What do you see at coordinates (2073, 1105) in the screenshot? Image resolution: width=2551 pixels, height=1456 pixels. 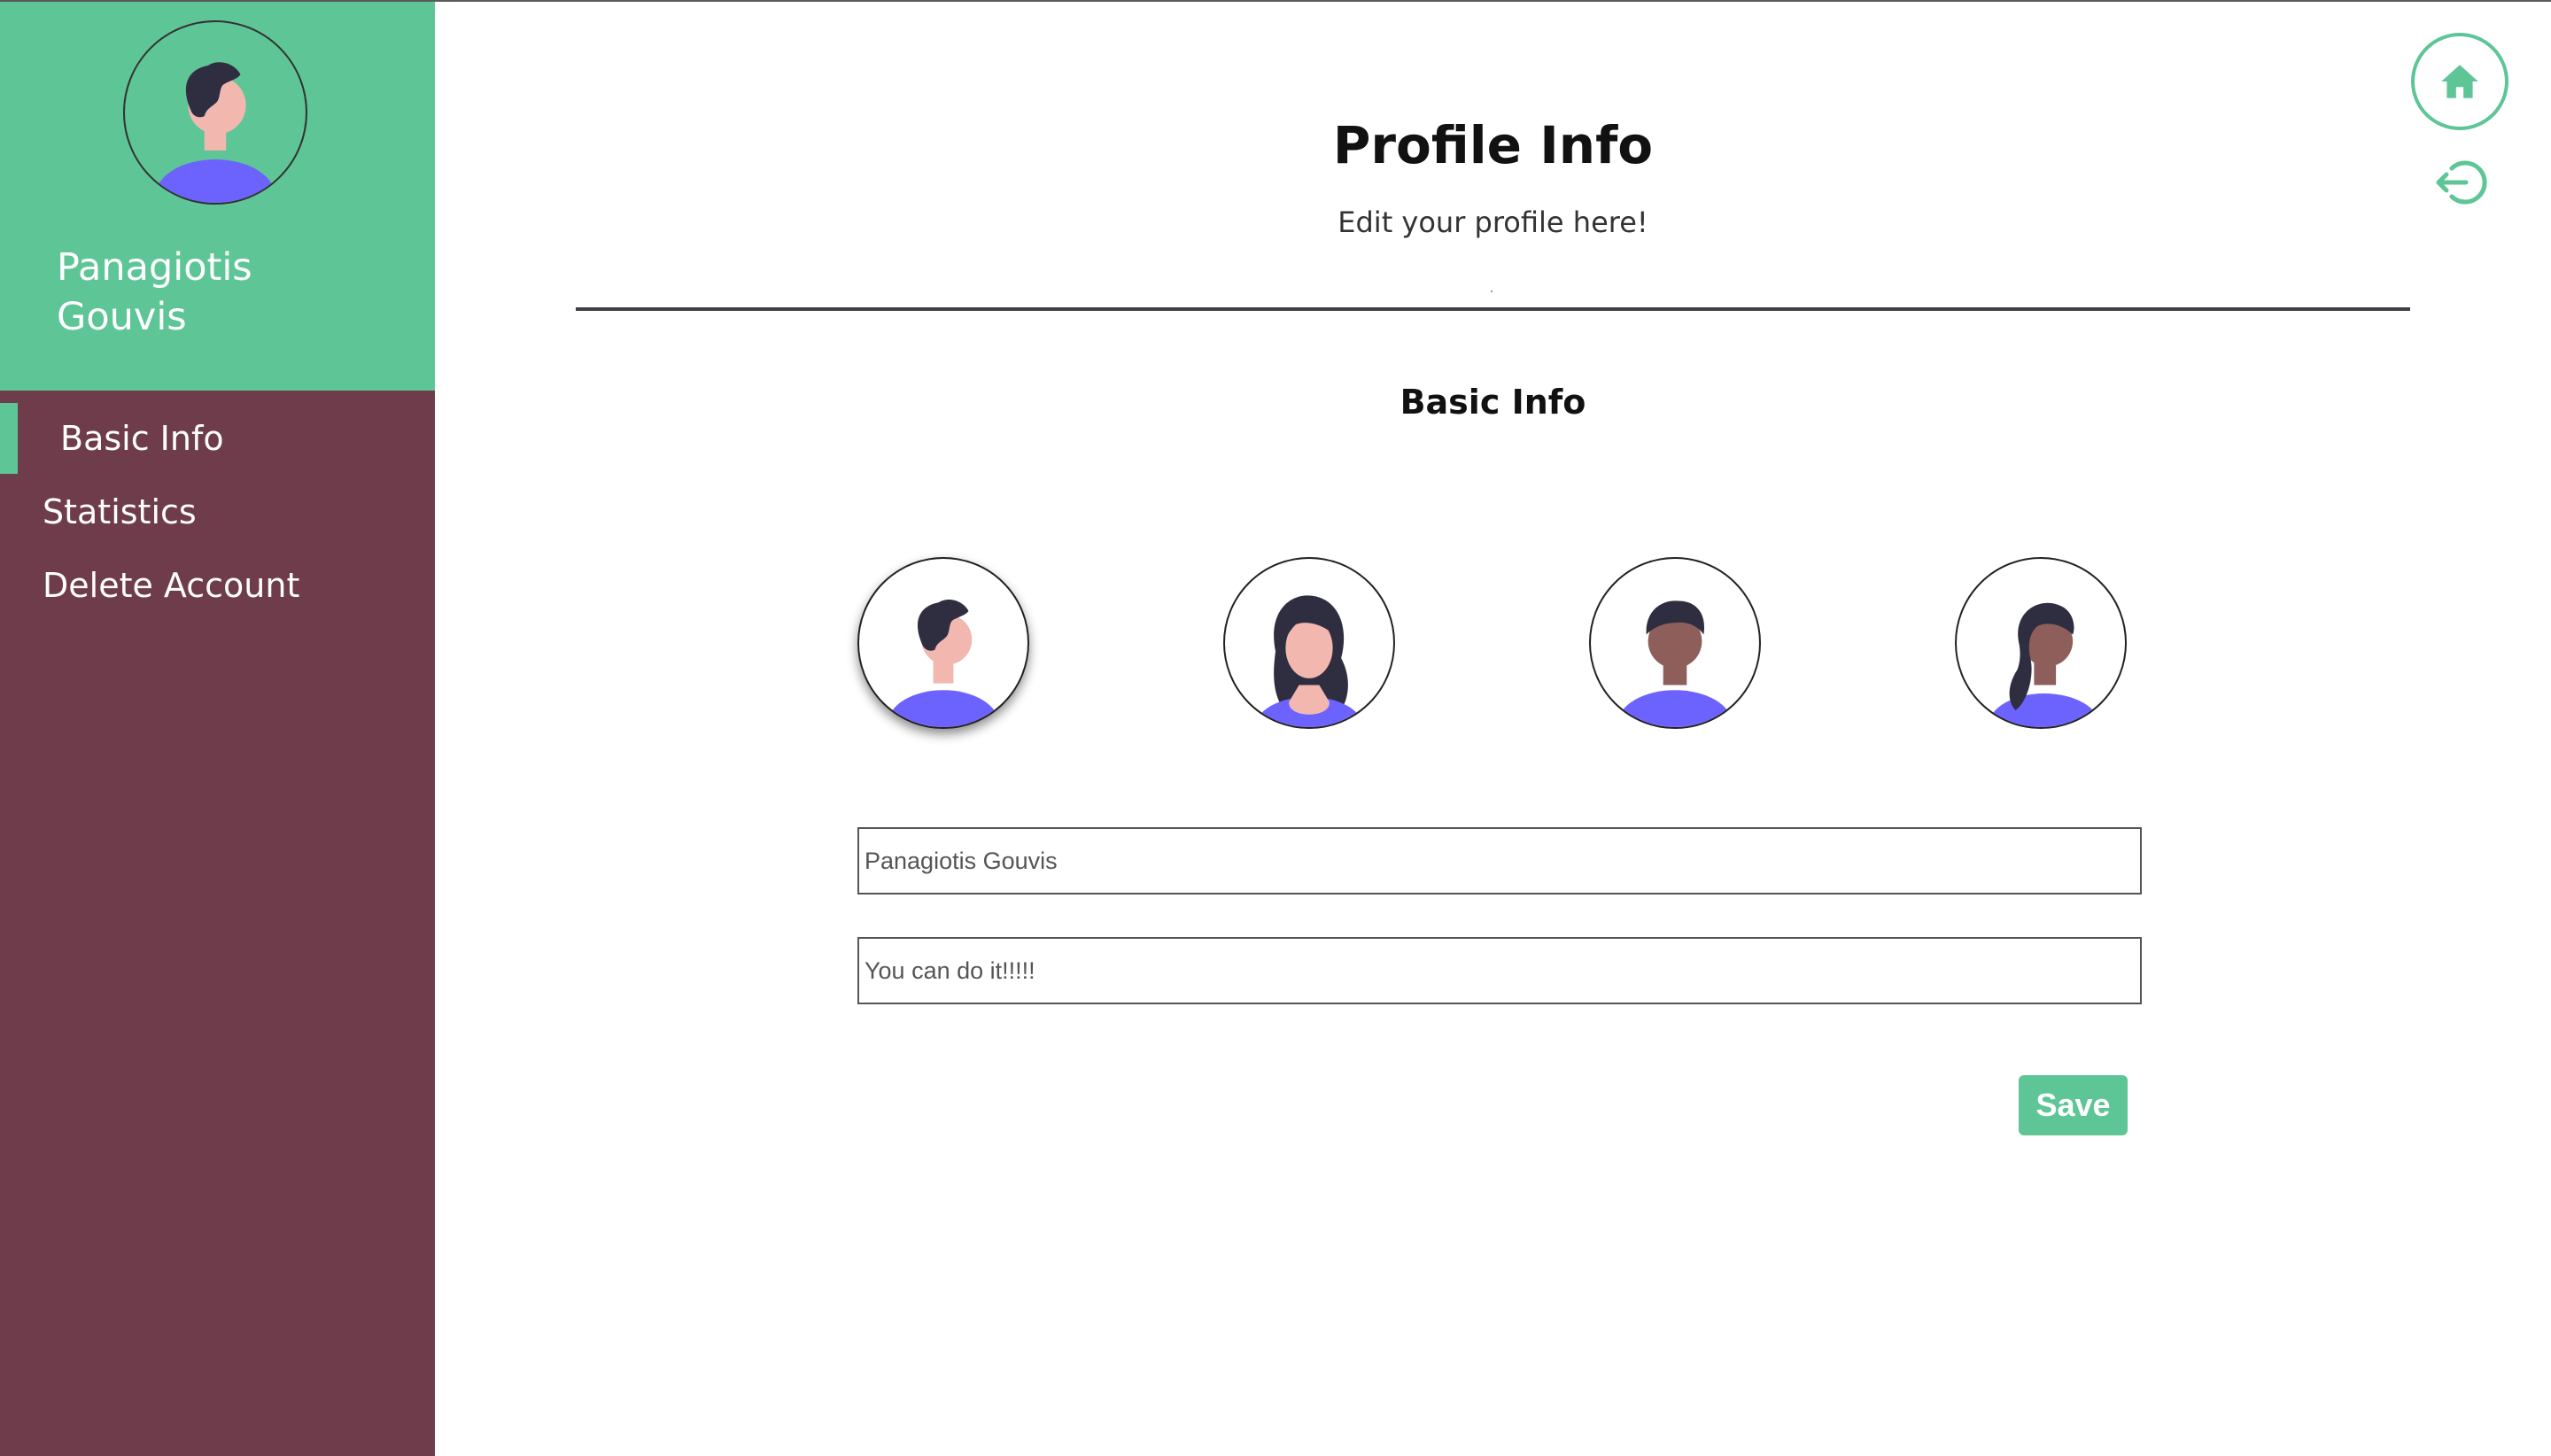 I see `save-button: Save` at bounding box center [2073, 1105].